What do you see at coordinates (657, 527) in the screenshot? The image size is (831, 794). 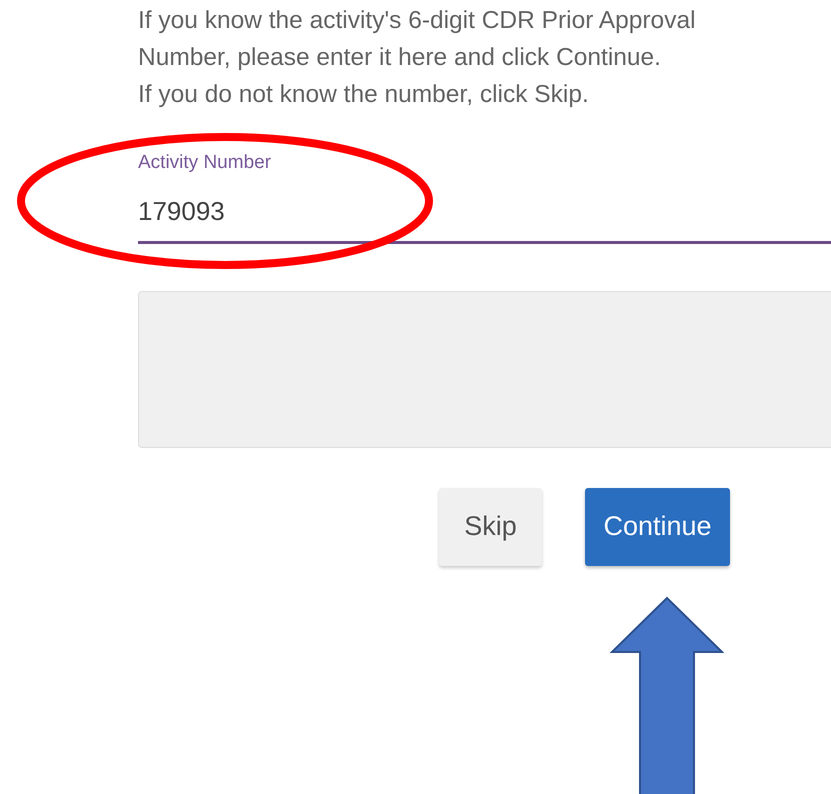 I see `continue-button: Continue` at bounding box center [657, 527].